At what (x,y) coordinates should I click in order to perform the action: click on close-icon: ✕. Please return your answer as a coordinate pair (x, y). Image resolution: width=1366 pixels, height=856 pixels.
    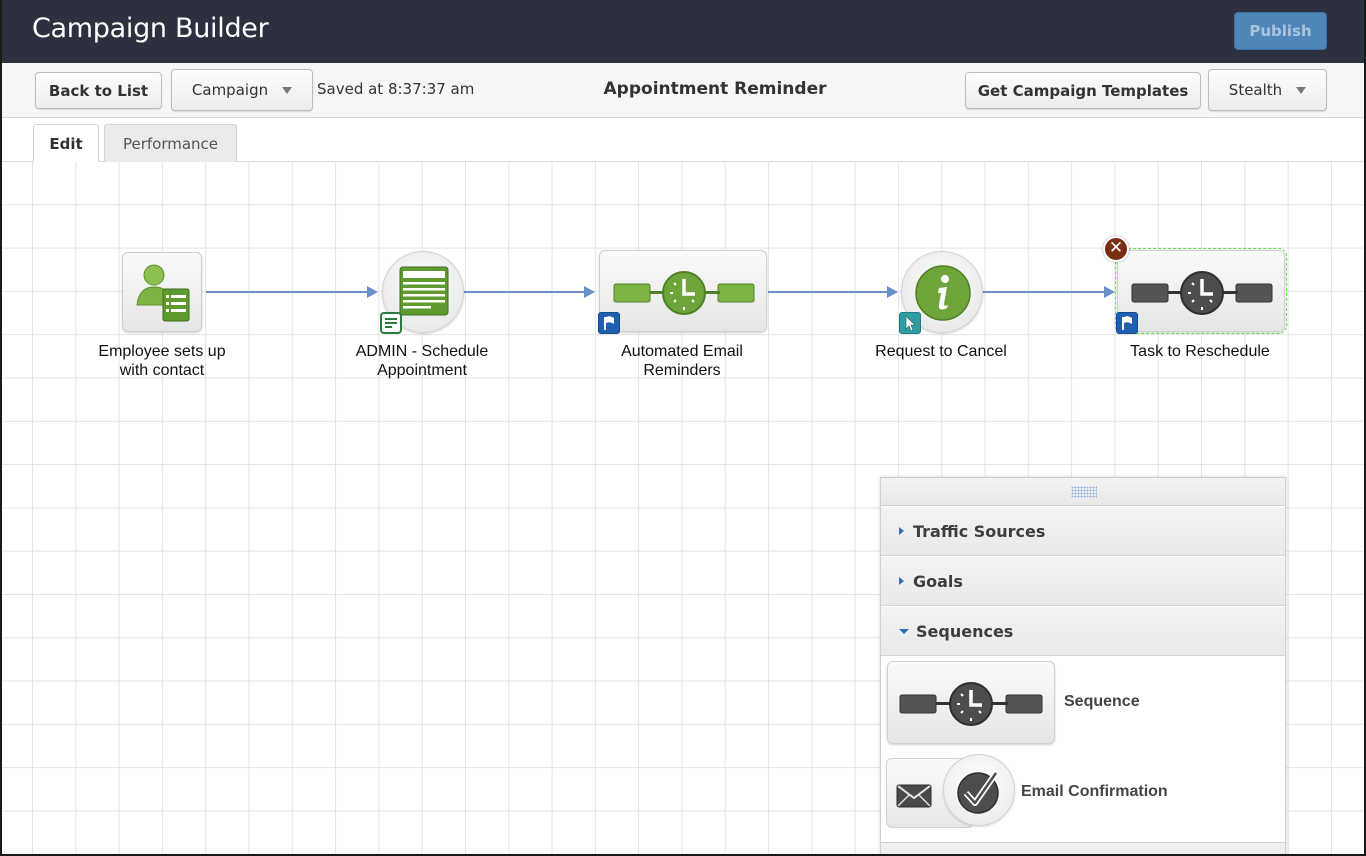
    Looking at the image, I should click on (1116, 248).